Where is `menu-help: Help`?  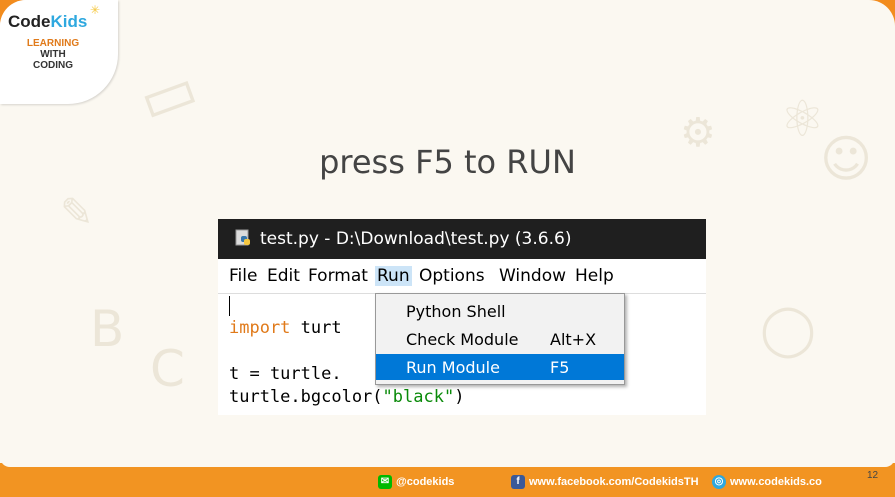 menu-help: Help is located at coordinates (594, 276).